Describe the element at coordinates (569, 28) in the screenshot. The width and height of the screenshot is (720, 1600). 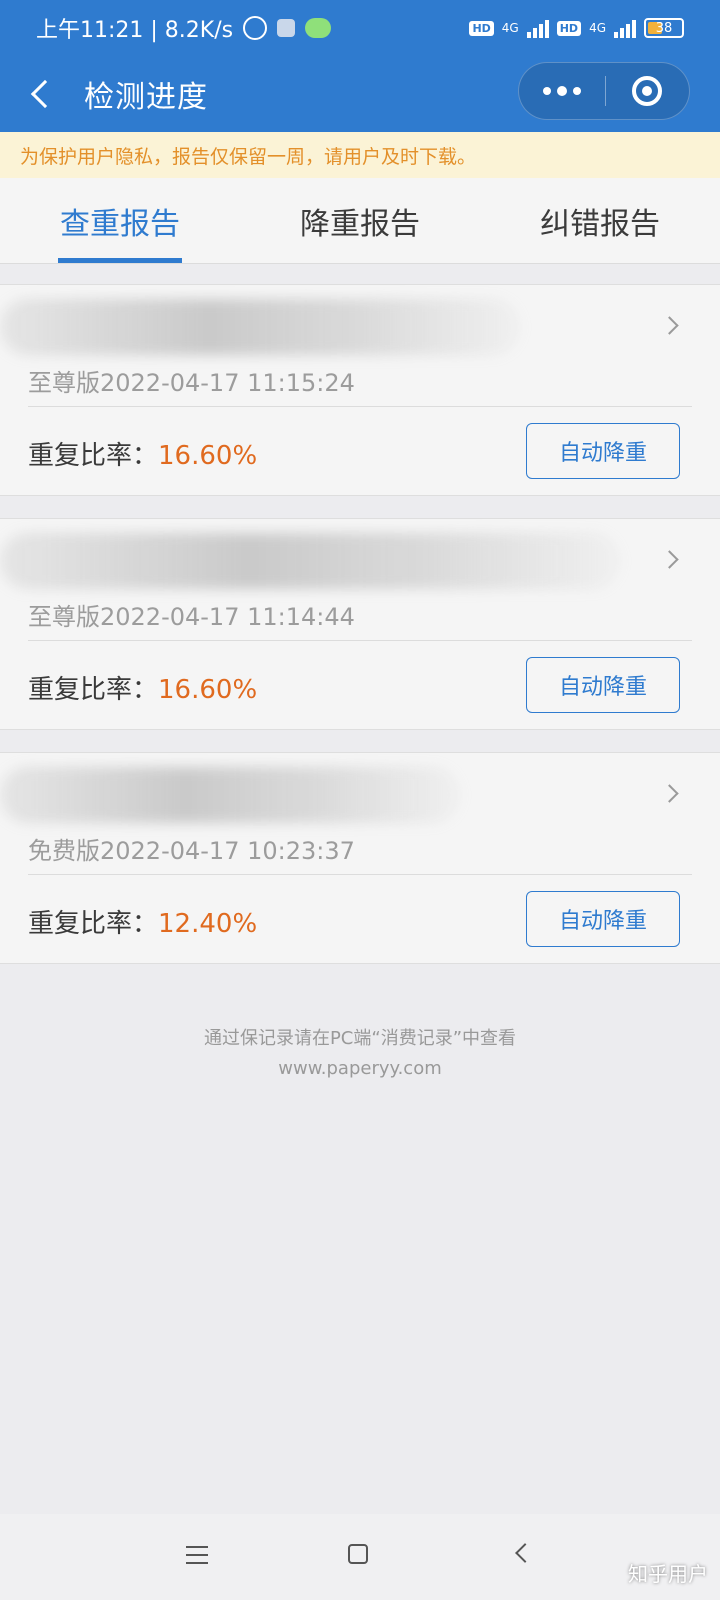
I see `hd-badge-2: HD` at that location.